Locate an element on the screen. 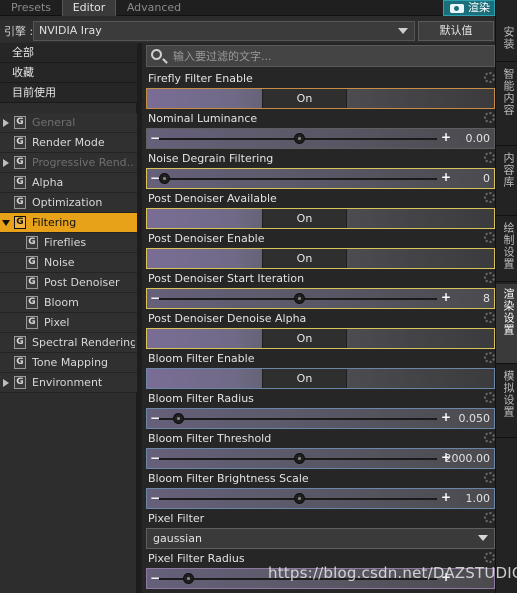 Image resolution: width=517 pixels, height=593 pixels. nav-item-label: Optimization is located at coordinates (67, 202).